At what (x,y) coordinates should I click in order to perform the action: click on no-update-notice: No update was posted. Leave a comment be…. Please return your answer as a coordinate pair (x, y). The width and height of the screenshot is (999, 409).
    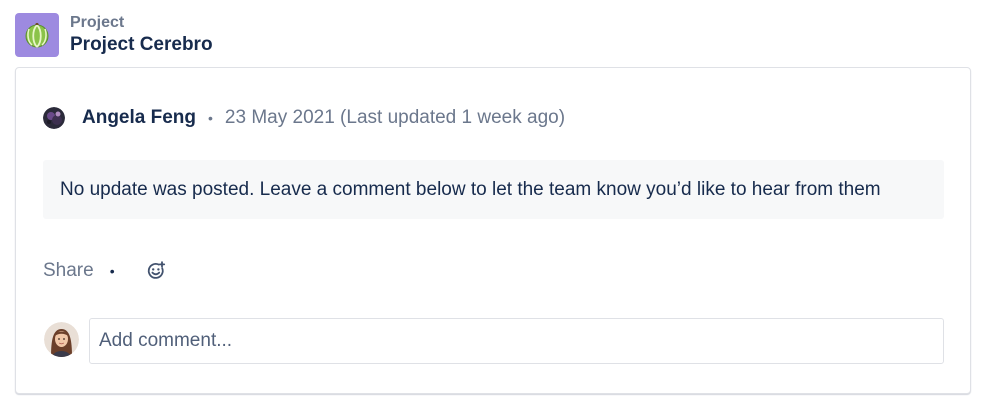
    Looking at the image, I should click on (493, 189).